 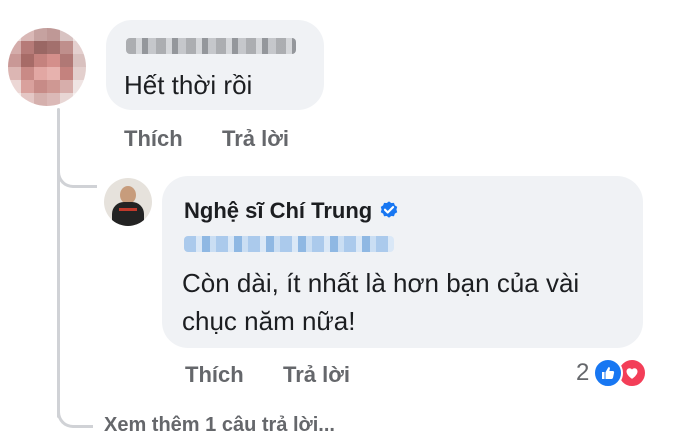 What do you see at coordinates (389, 209) in the screenshot?
I see `verified-badge-icon` at bounding box center [389, 209].